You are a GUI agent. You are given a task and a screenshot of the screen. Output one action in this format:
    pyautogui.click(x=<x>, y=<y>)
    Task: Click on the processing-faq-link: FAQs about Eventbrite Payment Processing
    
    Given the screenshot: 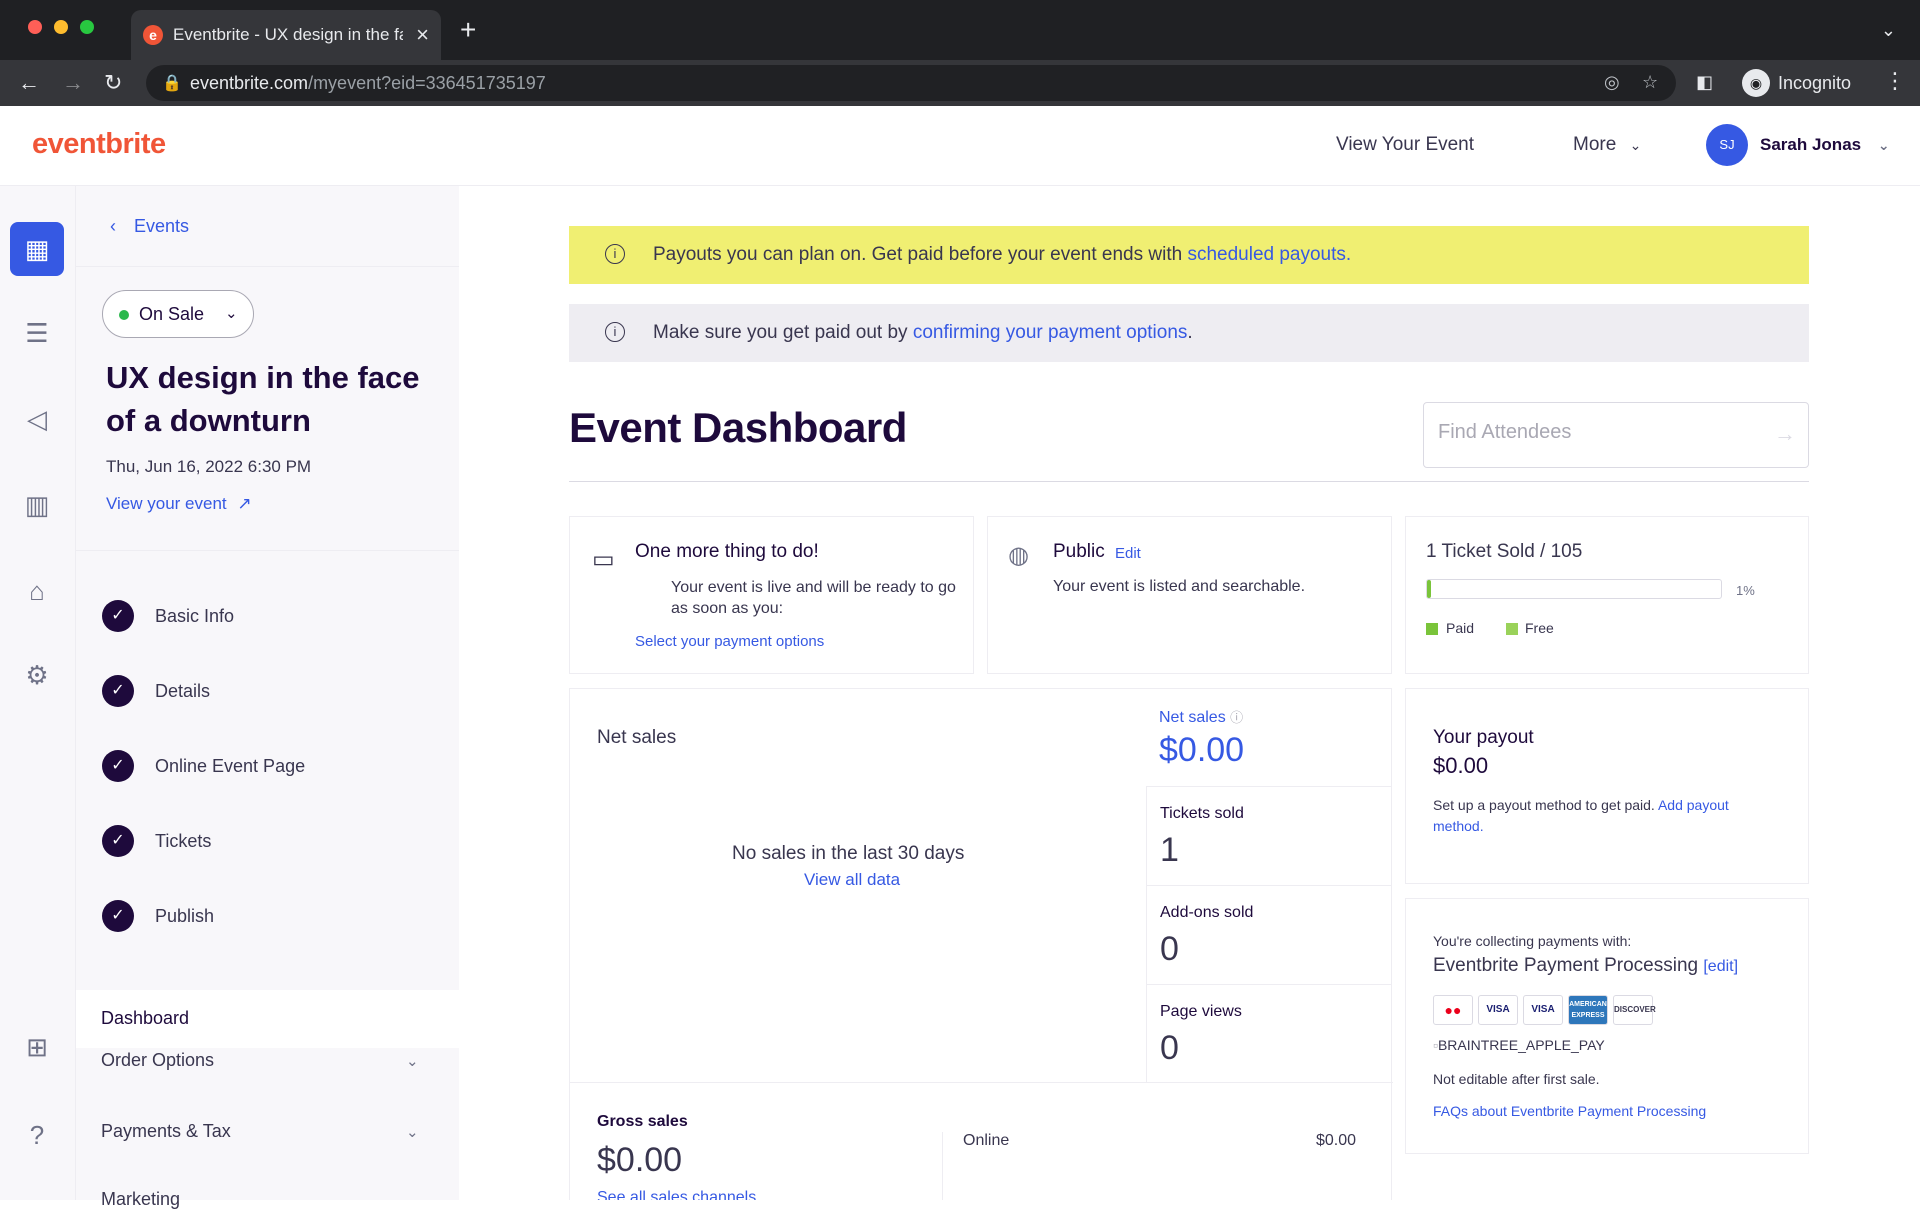 What is the action you would take?
    pyautogui.click(x=1569, y=1111)
    